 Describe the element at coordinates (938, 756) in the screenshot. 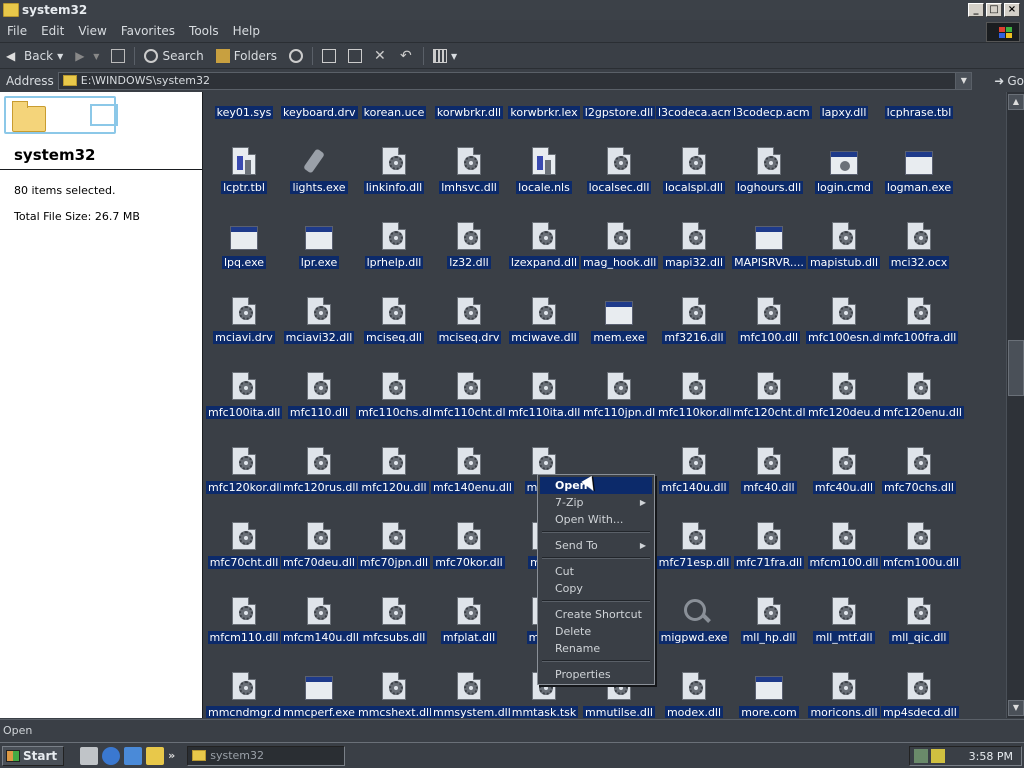

I see `volume-icon` at that location.